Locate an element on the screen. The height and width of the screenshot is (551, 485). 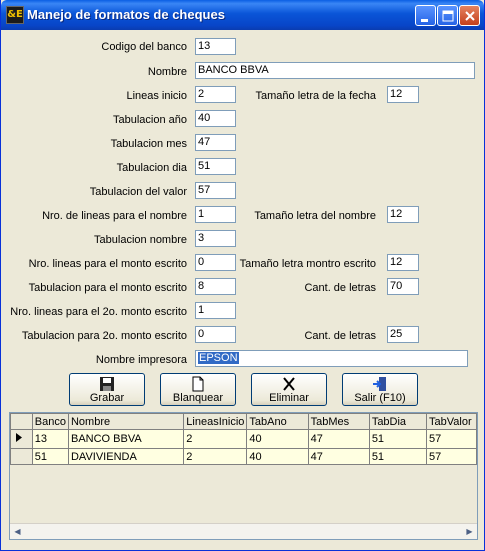
tam-nombre-label: Tamaño letra del nombre is located at coordinates (315, 216).